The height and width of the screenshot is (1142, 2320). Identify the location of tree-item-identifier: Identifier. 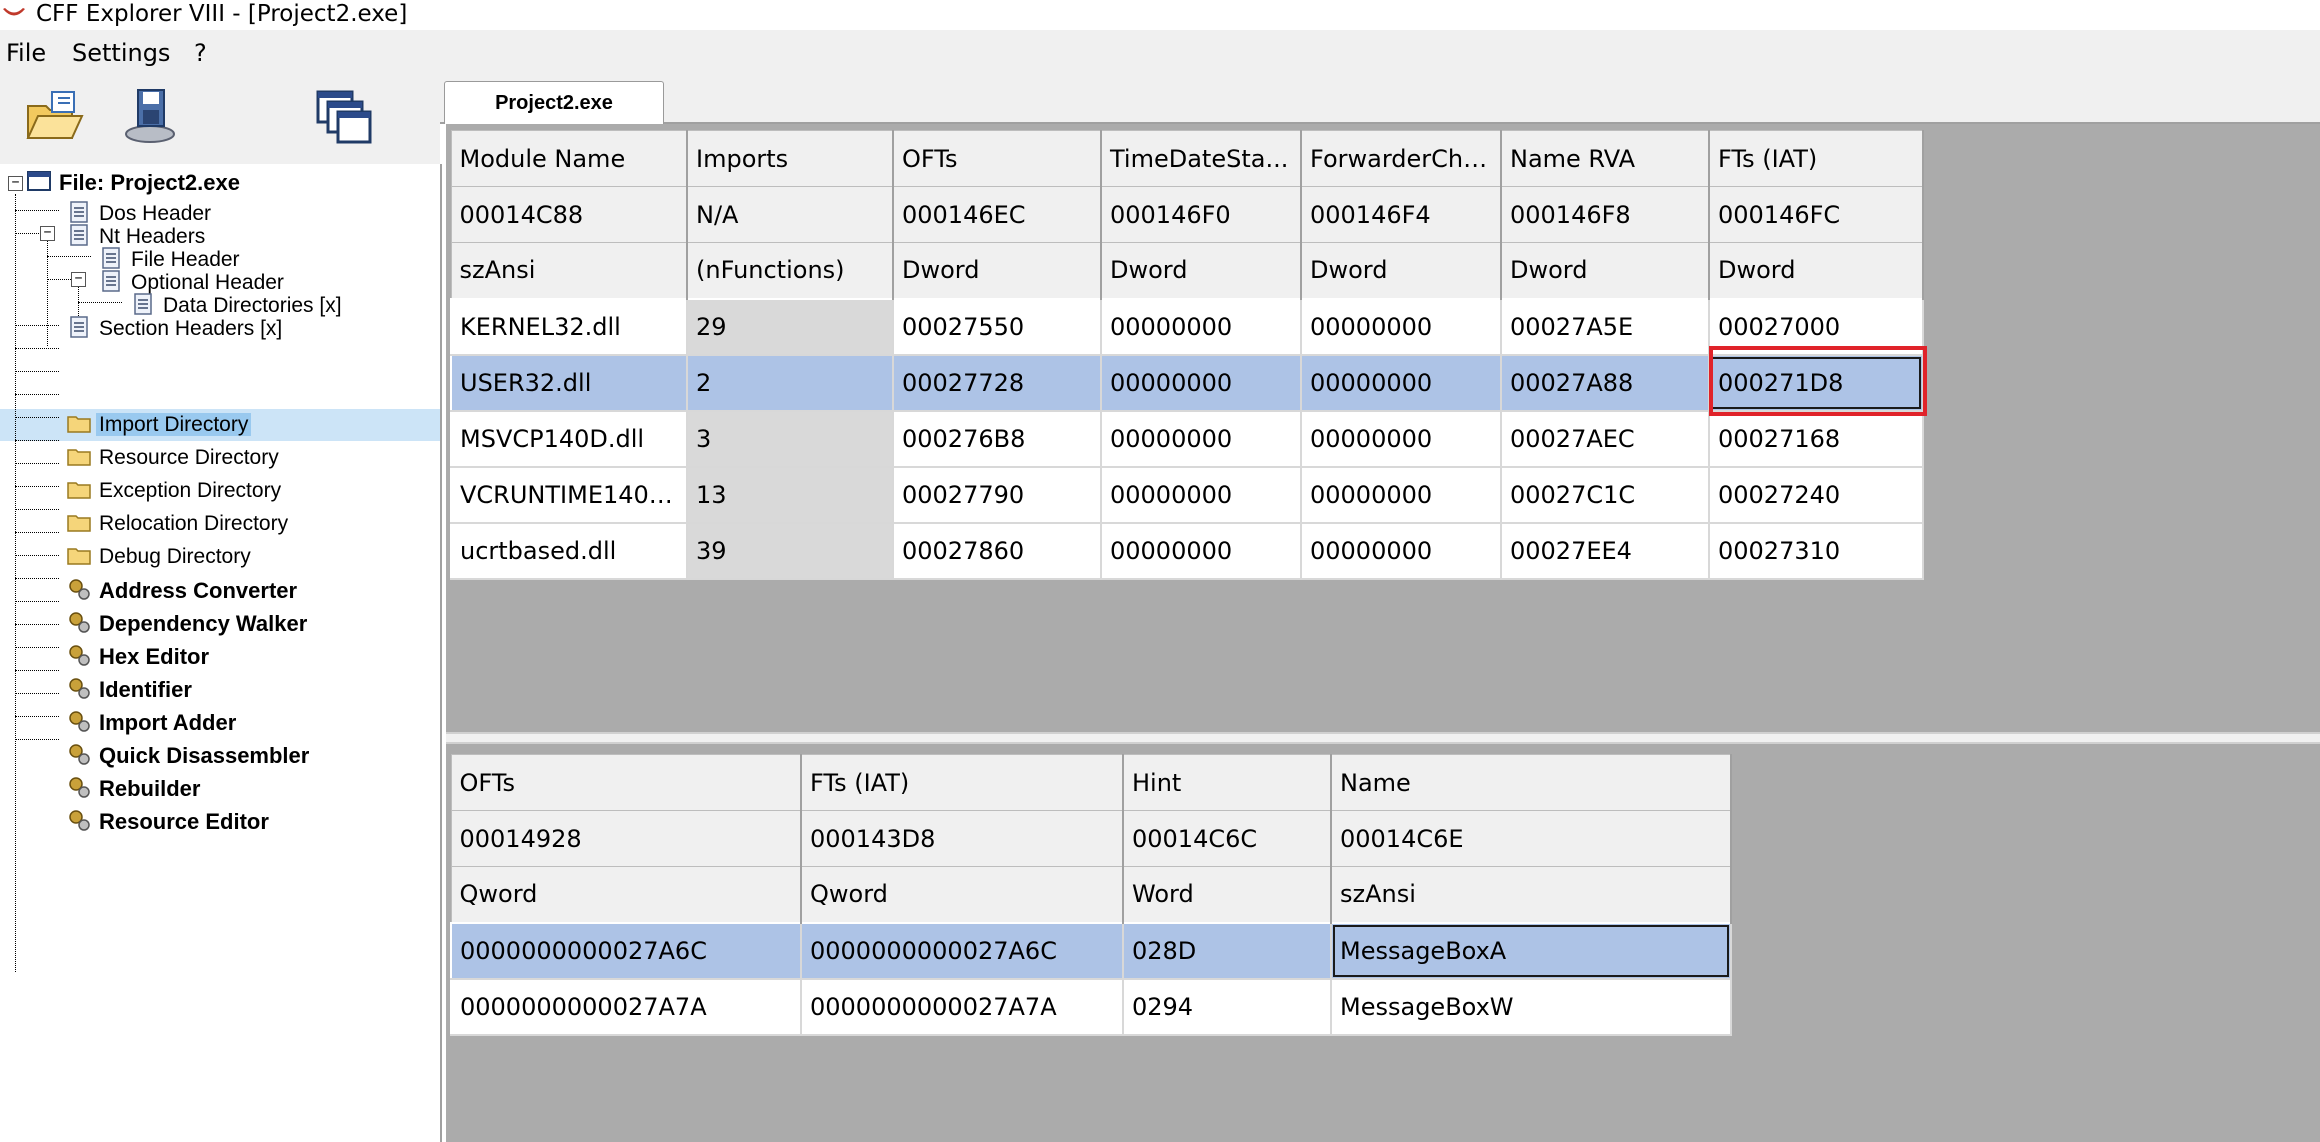
(130, 689).